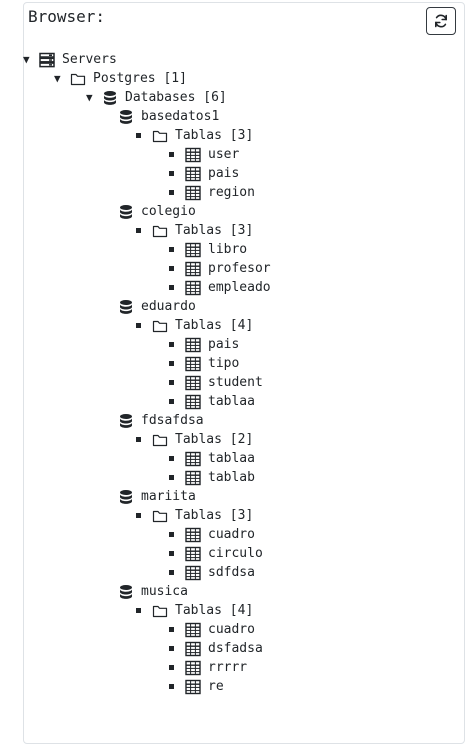 The image size is (475, 744). I want to click on tree-node-table: dsfadsa, so click(216, 648).